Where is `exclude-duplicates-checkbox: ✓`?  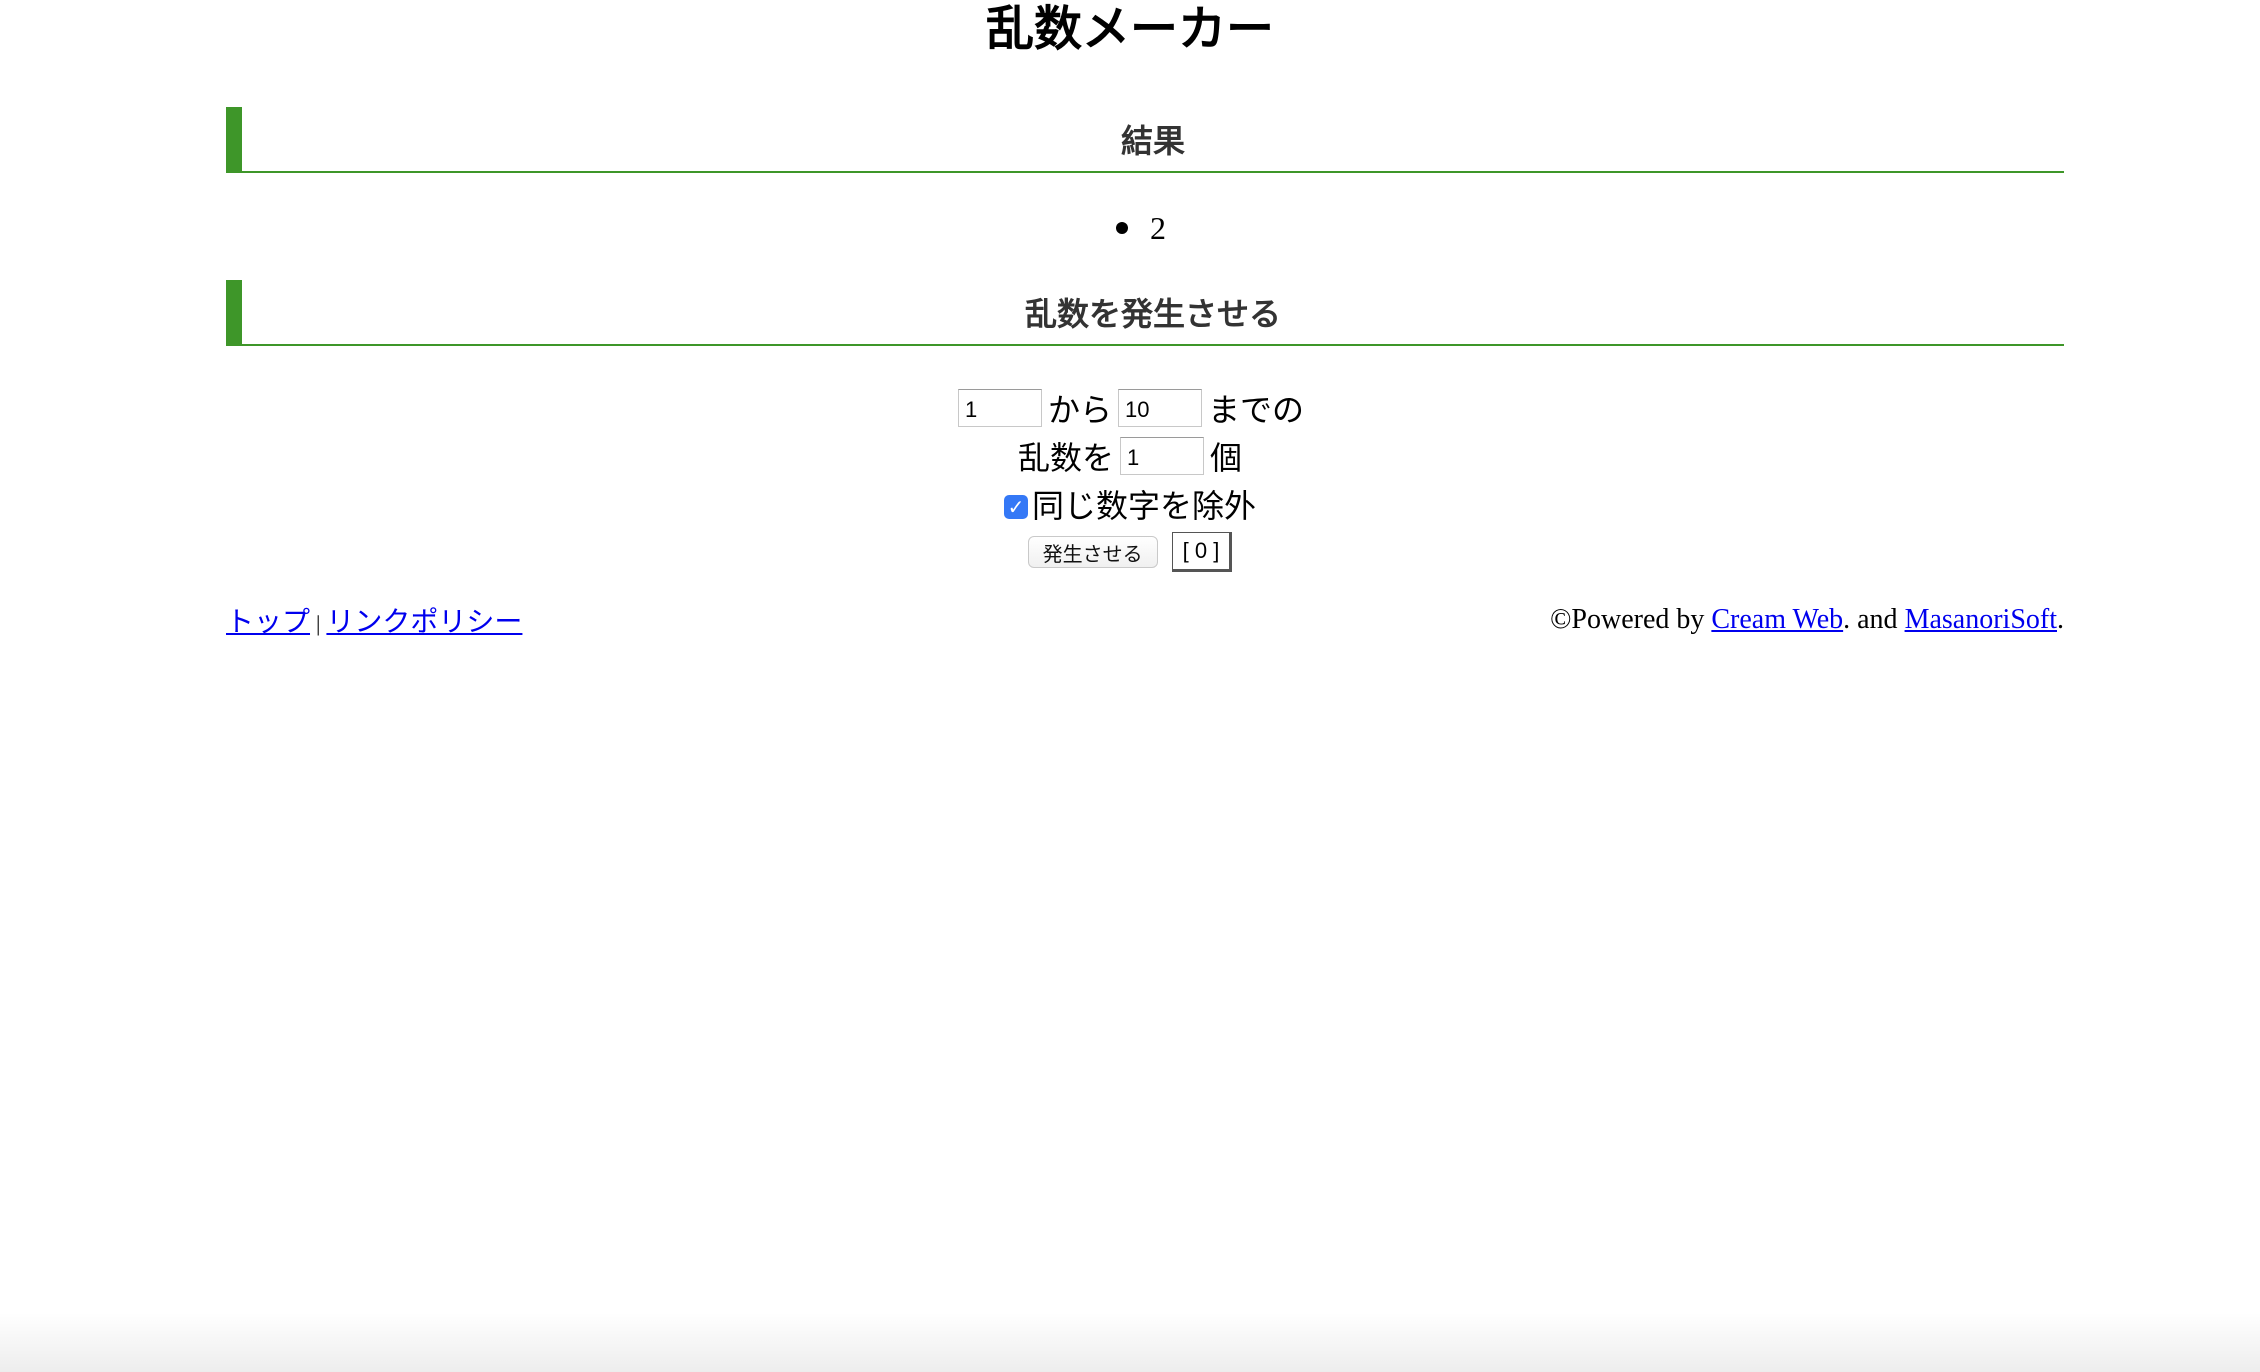 exclude-duplicates-checkbox: ✓ is located at coordinates (1015, 507).